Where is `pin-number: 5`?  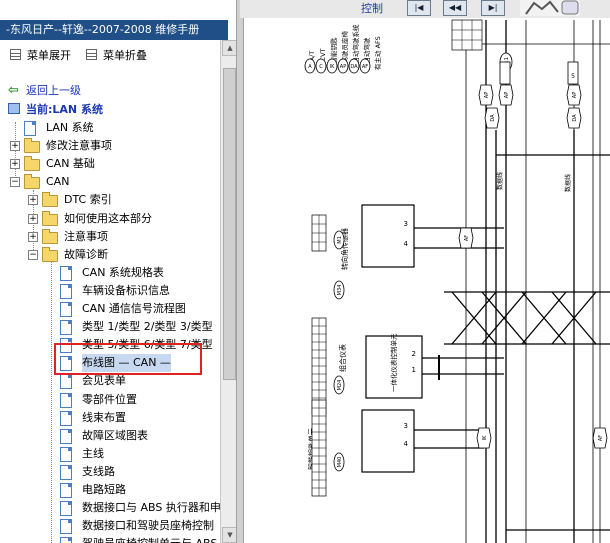 pin-number: 5 is located at coordinates (573, 76).